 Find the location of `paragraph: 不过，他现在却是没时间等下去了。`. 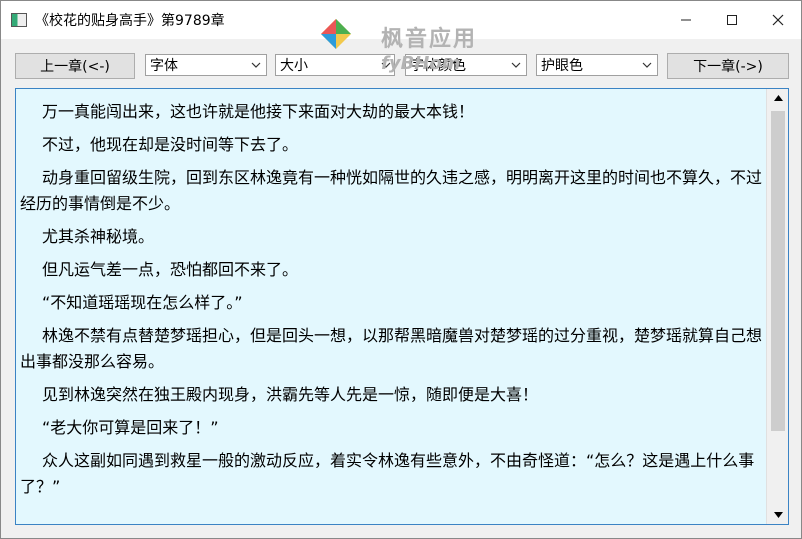

paragraph: 不过，他现在却是没时间等下去了。 is located at coordinates (170, 144).